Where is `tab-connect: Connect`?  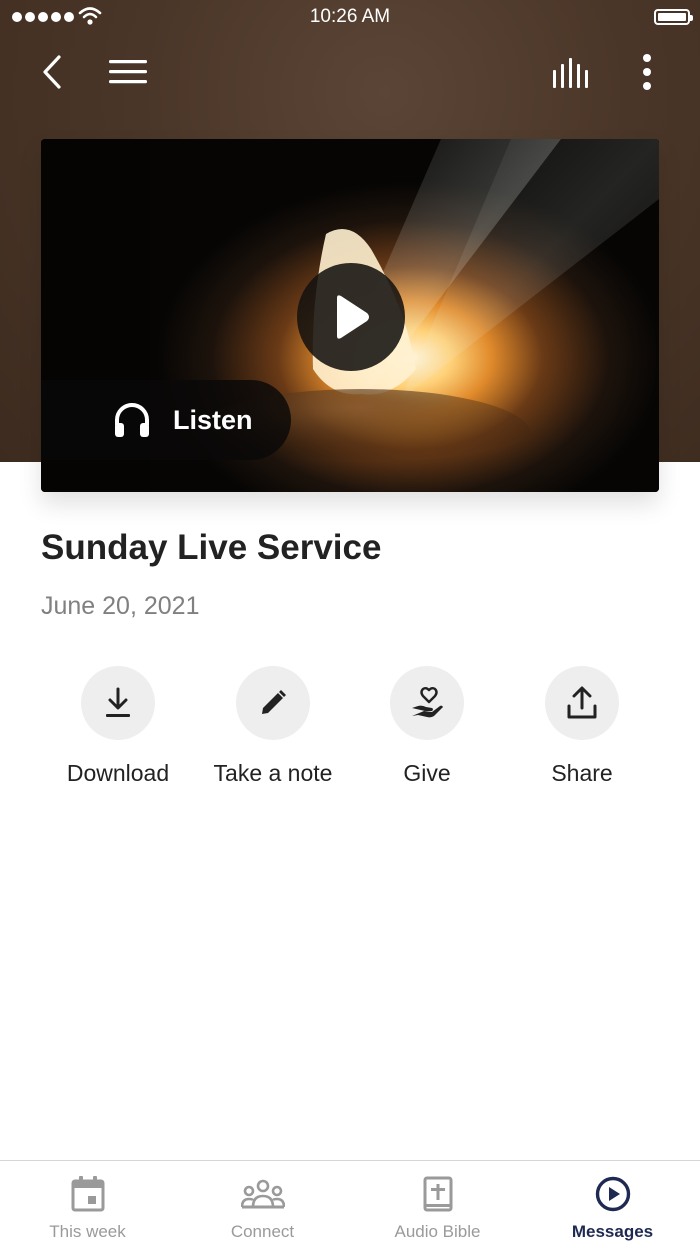
tab-connect: Connect is located at coordinates (262, 1203).